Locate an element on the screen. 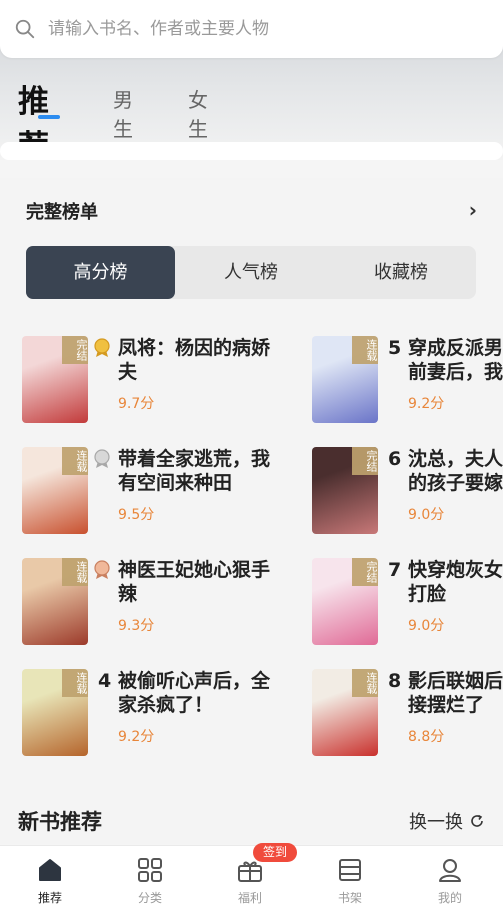  book-rank-number: 8 is located at coordinates (395, 681).